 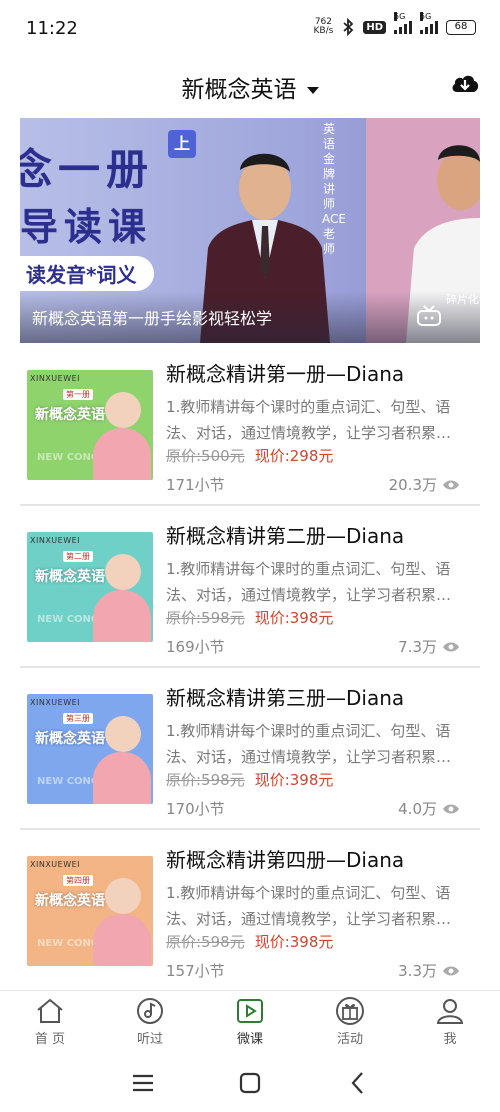 What do you see at coordinates (195, 971) in the screenshot?
I see `lesson-count: 157小节` at bounding box center [195, 971].